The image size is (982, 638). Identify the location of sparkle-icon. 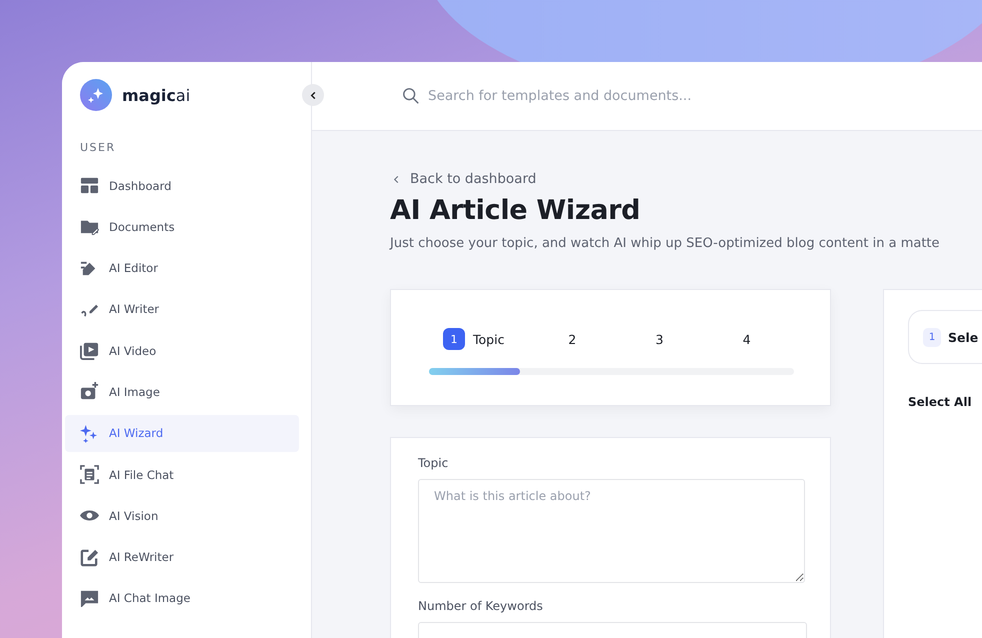
(89, 433).